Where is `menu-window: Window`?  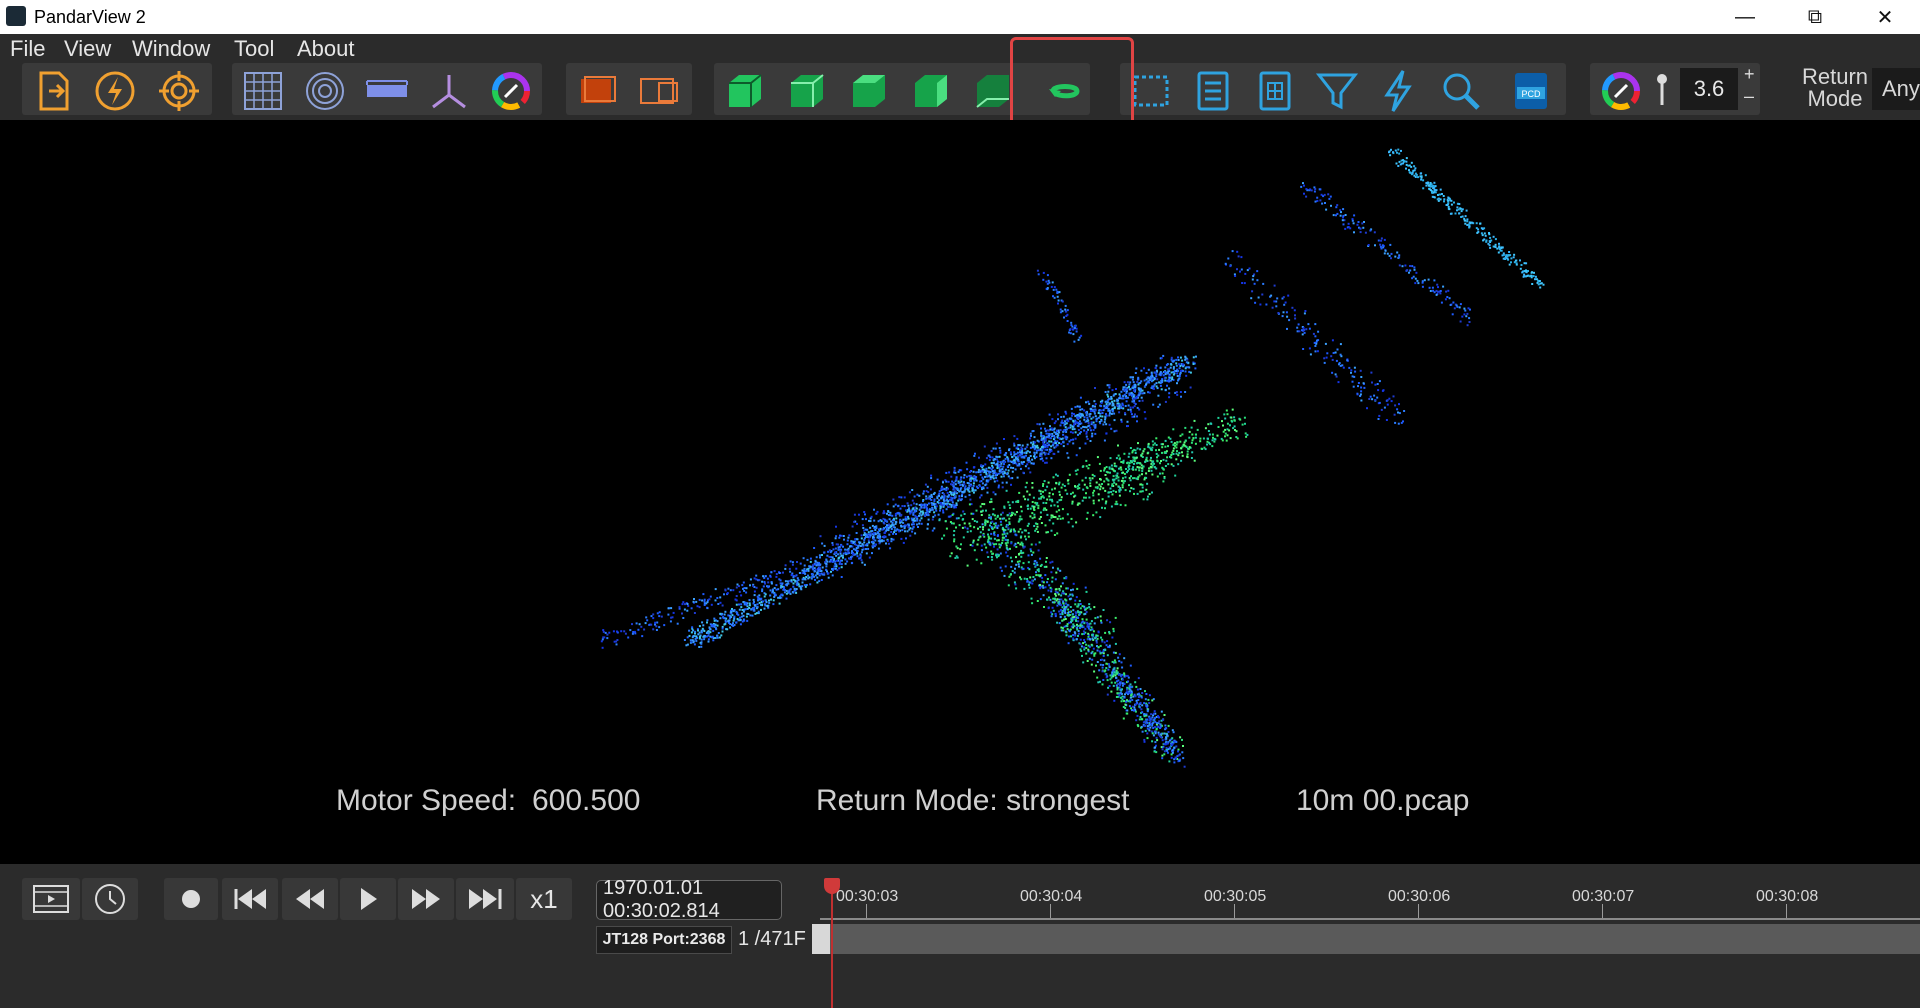
menu-window: Window is located at coordinates (171, 49).